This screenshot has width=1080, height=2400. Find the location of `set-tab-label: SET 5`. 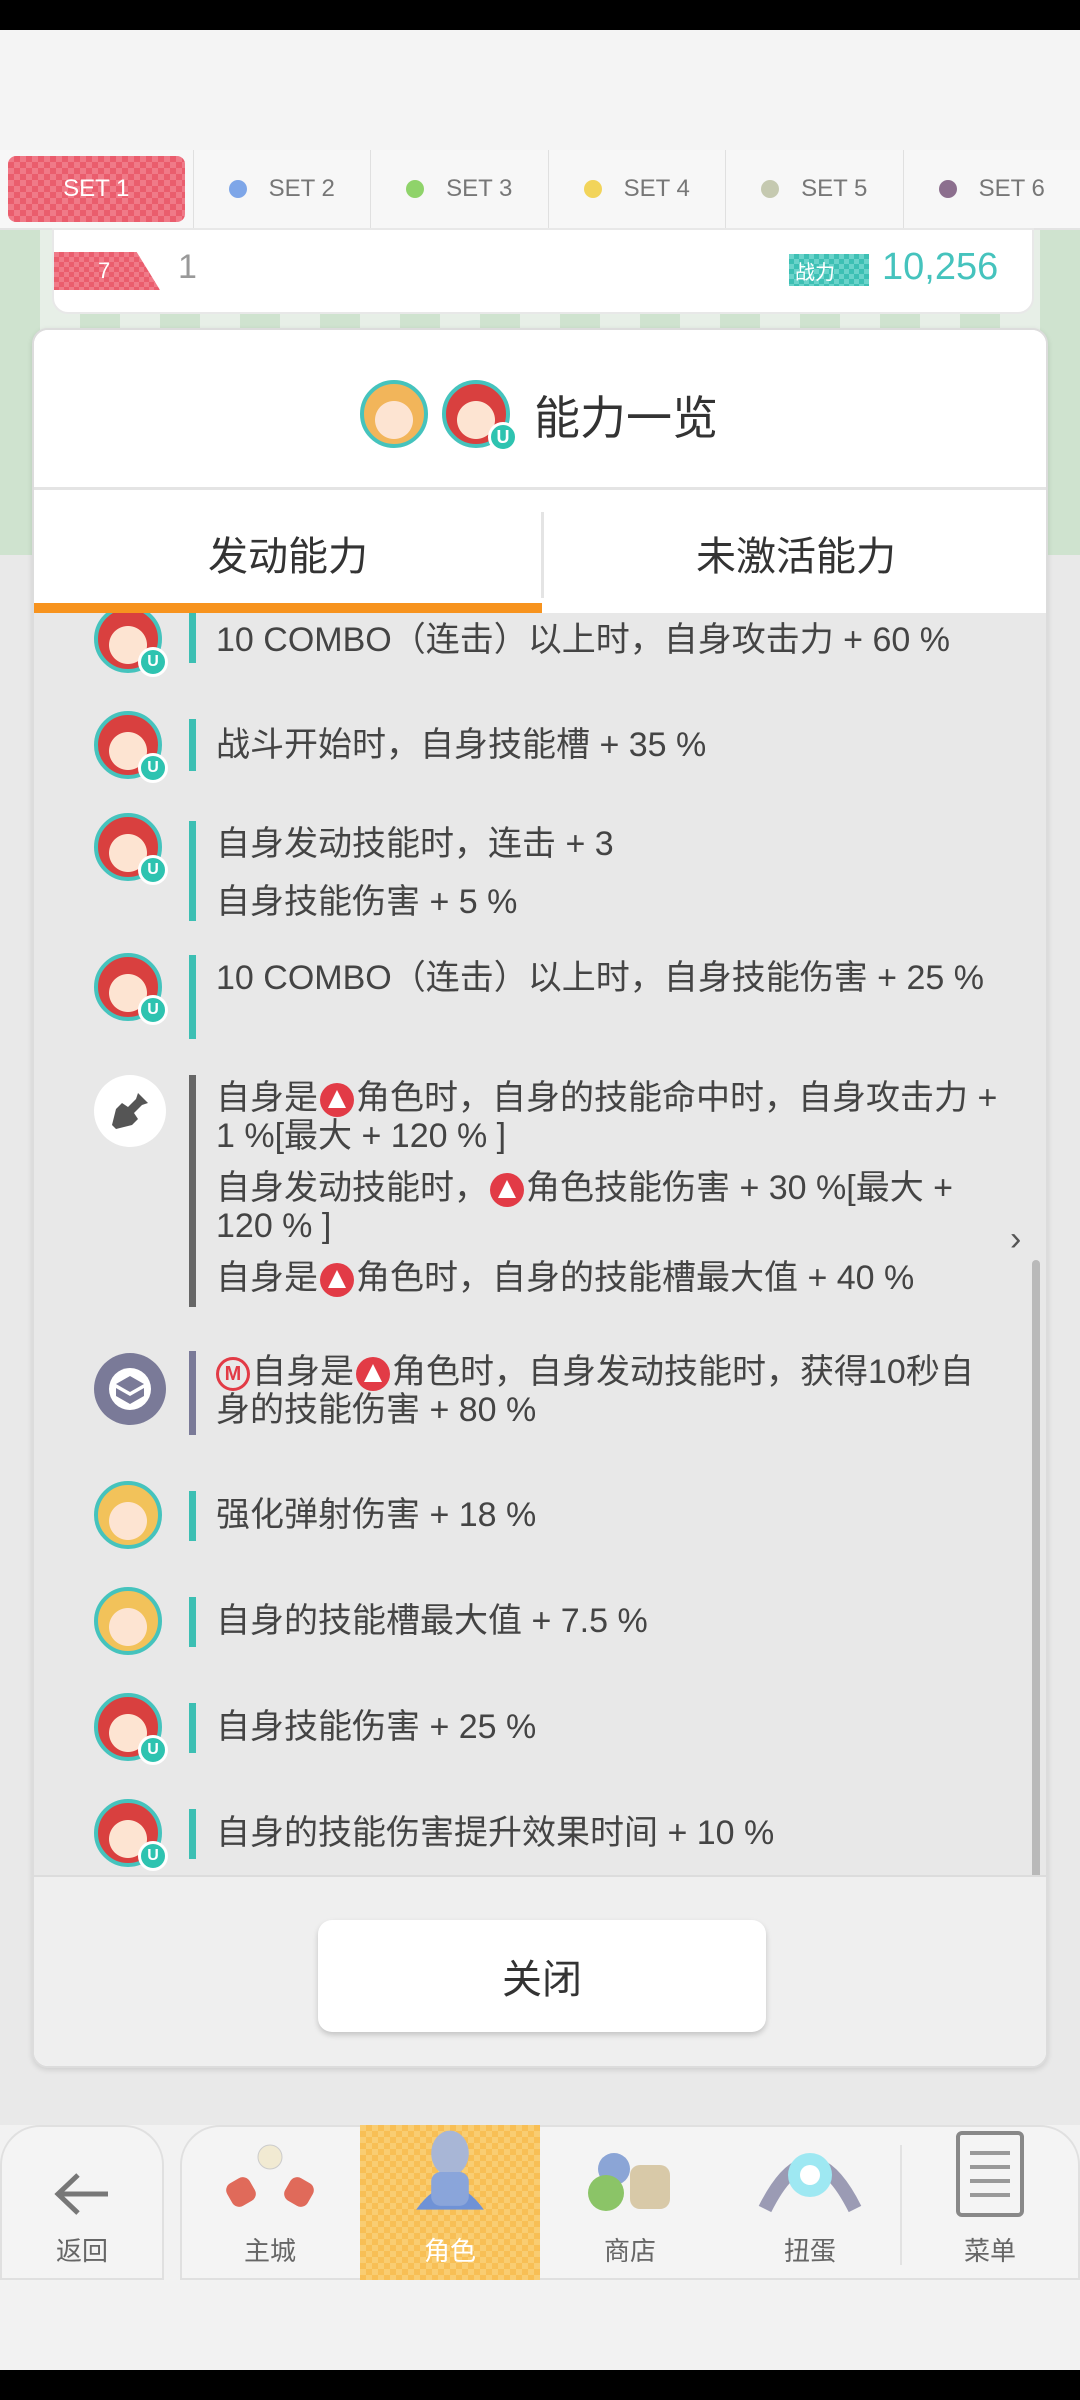

set-tab-label: SET 5 is located at coordinates (834, 188).